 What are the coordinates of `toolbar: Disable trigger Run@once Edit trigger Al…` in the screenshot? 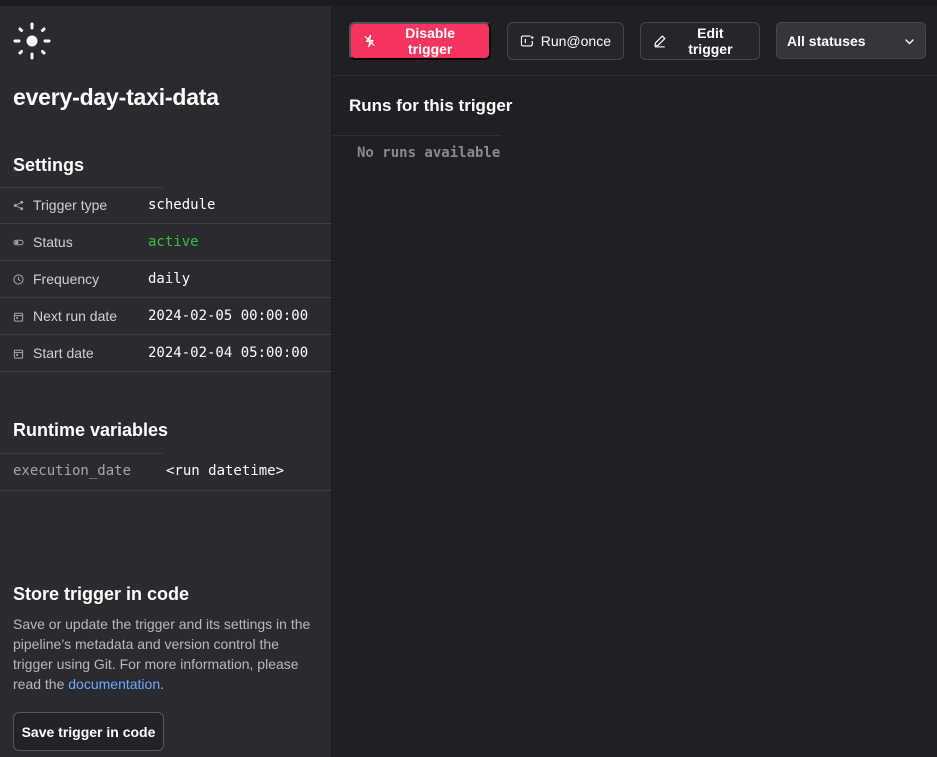 It's located at (635, 41).